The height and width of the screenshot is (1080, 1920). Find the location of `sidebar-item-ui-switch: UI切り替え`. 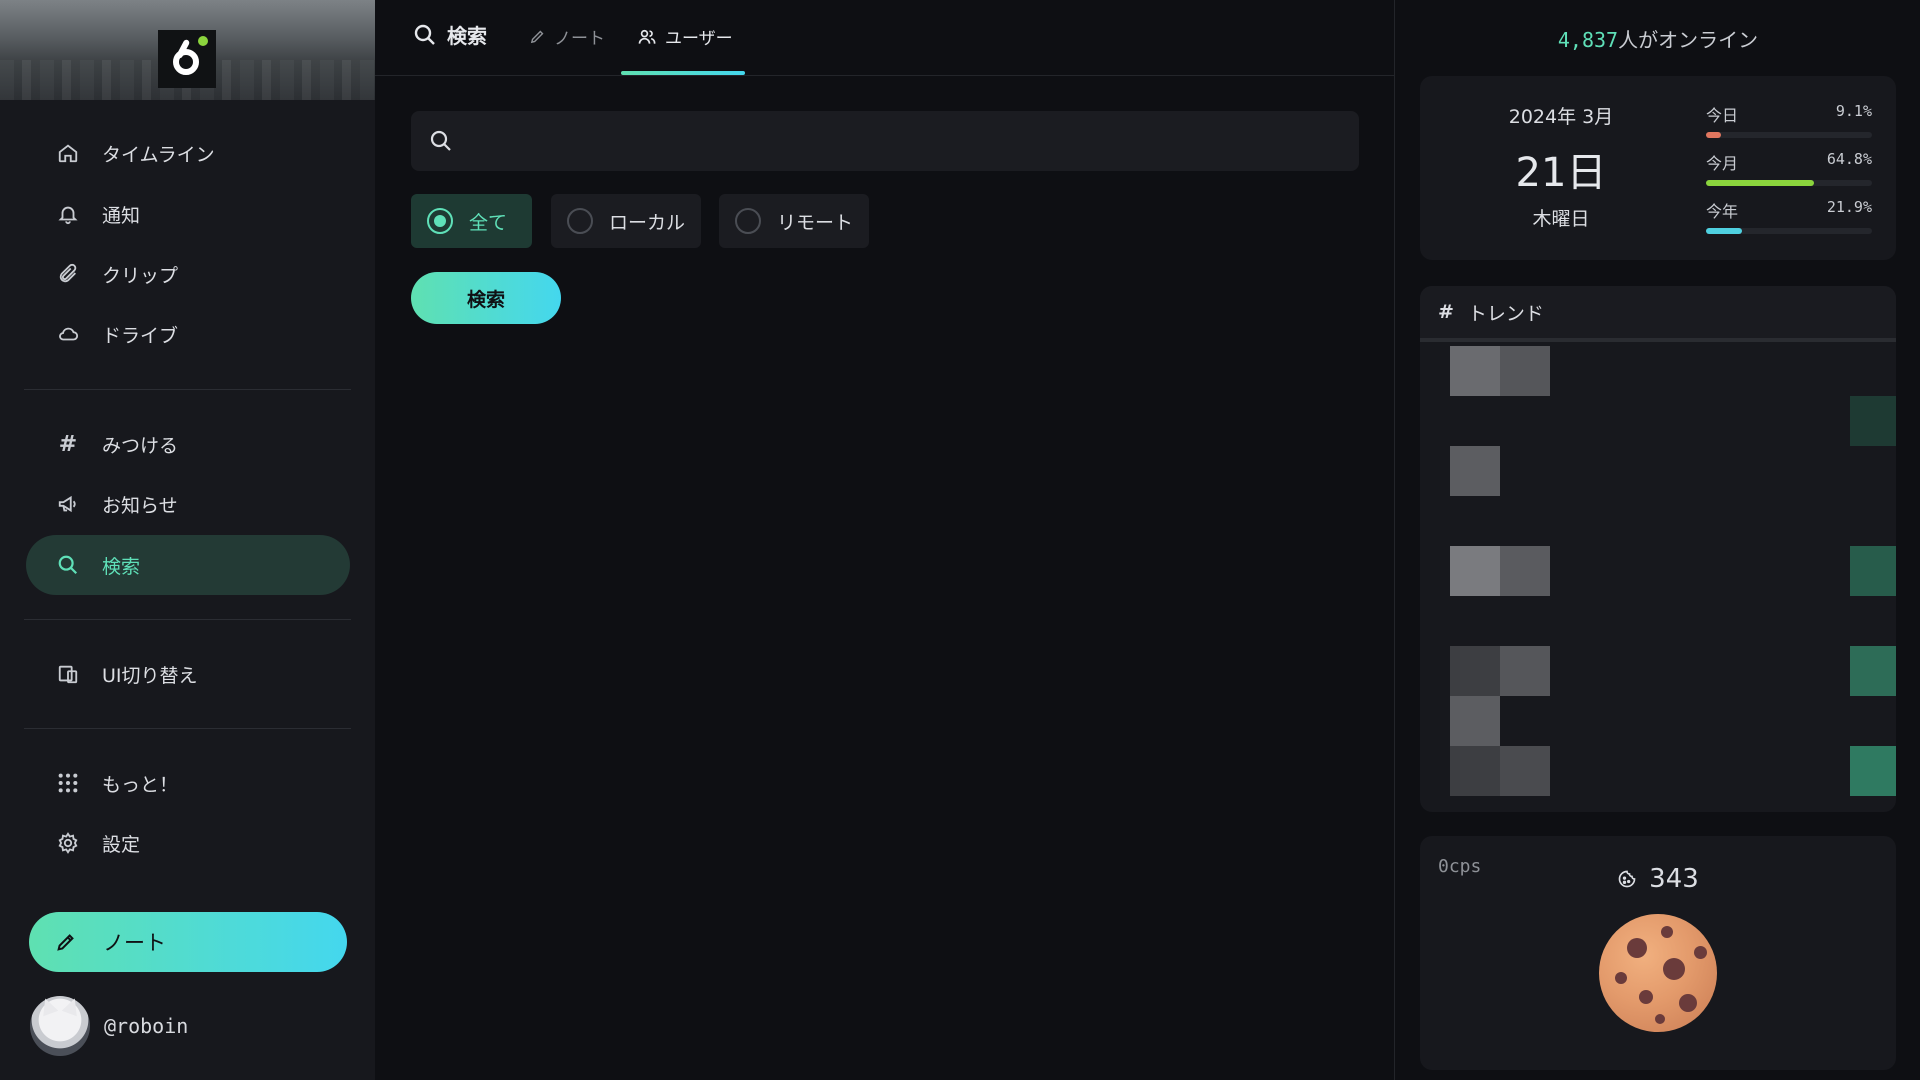

sidebar-item-ui-switch: UI切り替え is located at coordinates (188, 674).